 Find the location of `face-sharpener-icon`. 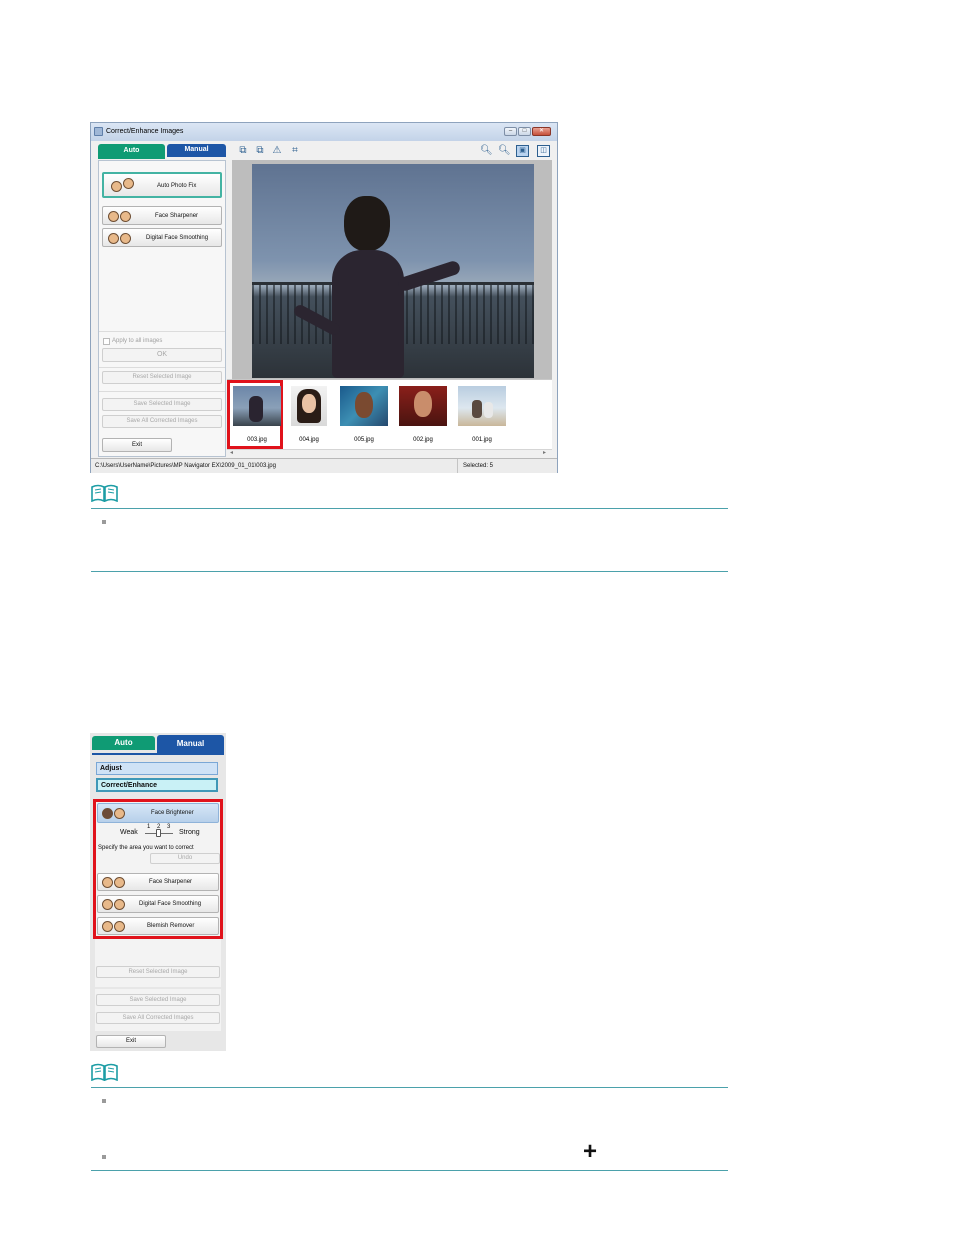

face-sharpener-icon is located at coordinates (121, 216).